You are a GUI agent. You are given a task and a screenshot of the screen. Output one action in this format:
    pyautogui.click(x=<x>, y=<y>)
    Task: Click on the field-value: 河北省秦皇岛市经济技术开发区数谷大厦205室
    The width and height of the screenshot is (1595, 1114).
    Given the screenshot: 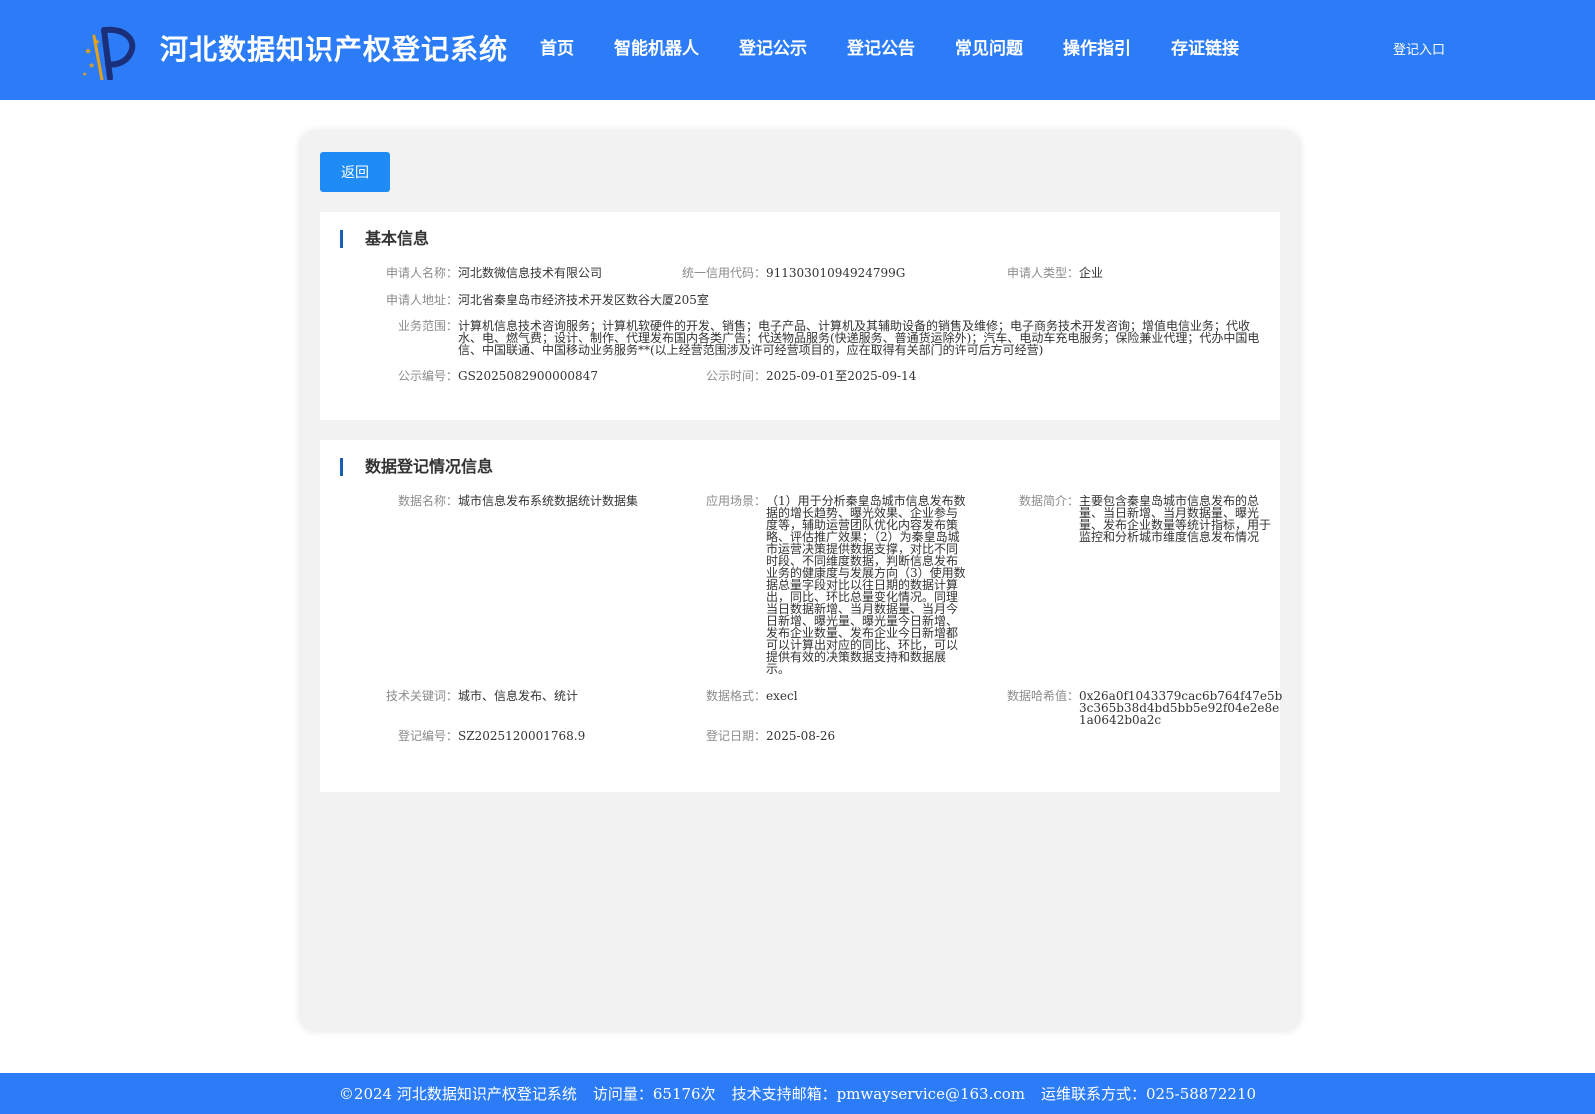 What is the action you would take?
    pyautogui.click(x=583, y=300)
    